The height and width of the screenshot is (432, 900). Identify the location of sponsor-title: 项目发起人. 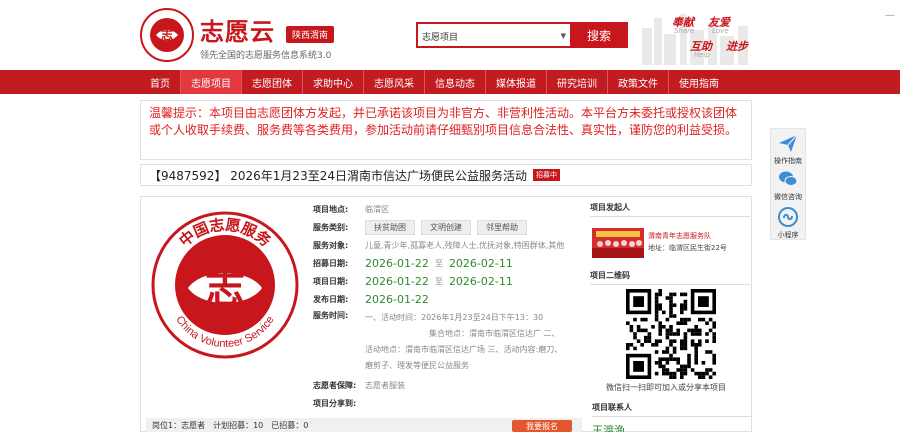
(670, 209).